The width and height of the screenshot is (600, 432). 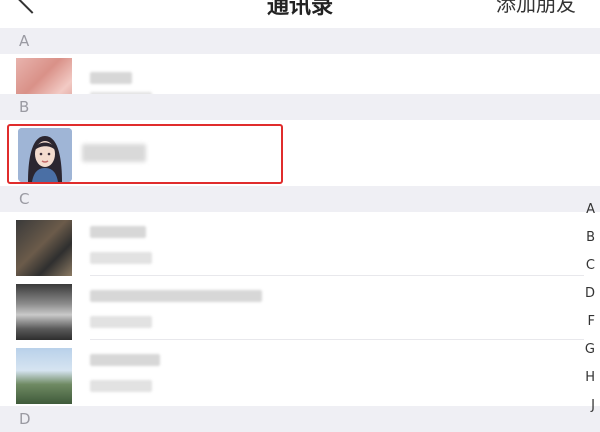 What do you see at coordinates (145, 154) in the screenshot?
I see `highlight-annotation-box` at bounding box center [145, 154].